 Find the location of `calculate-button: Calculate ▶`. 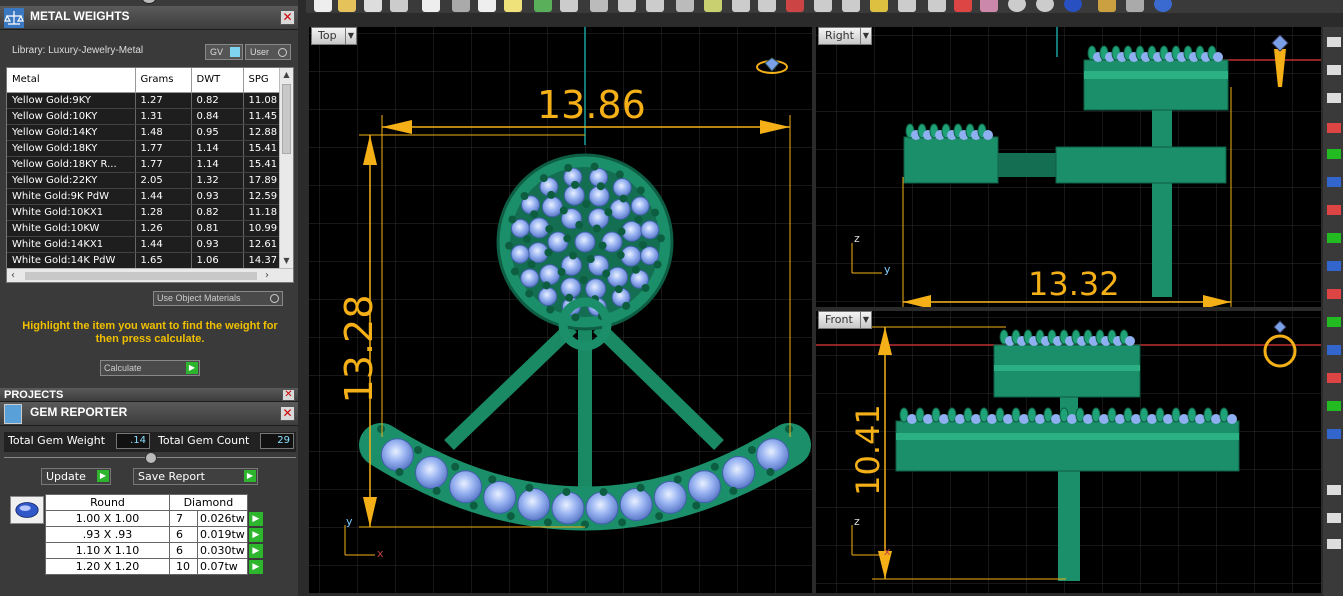

calculate-button: Calculate ▶ is located at coordinates (150, 368).